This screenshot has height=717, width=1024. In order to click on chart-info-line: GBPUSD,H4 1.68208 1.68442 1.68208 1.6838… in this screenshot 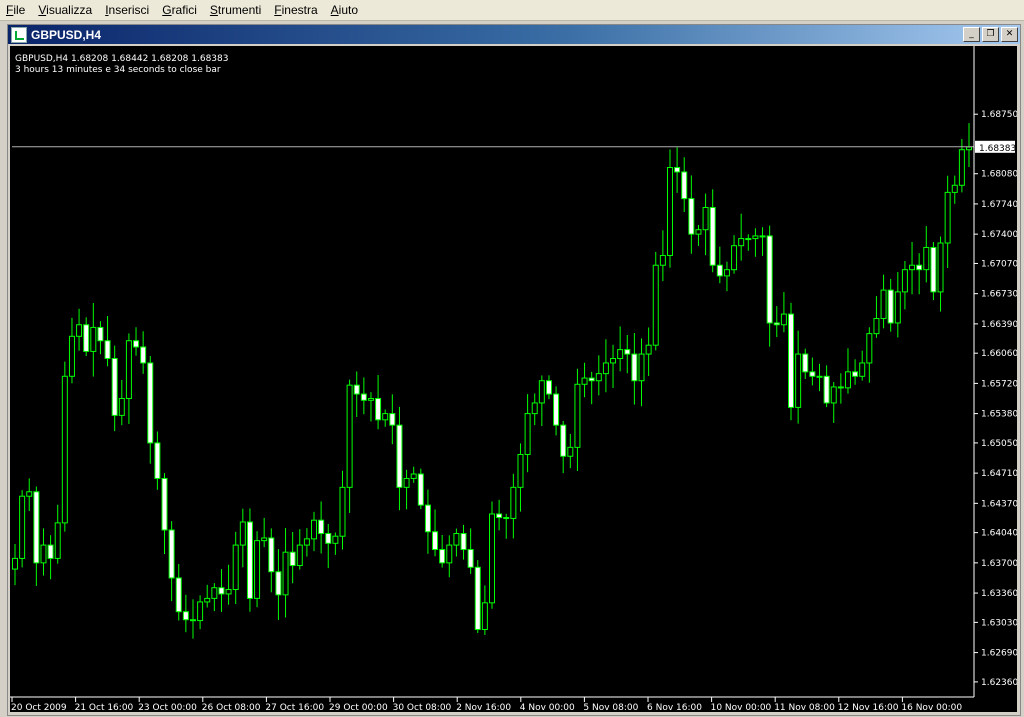, I will do `click(121, 59)`.